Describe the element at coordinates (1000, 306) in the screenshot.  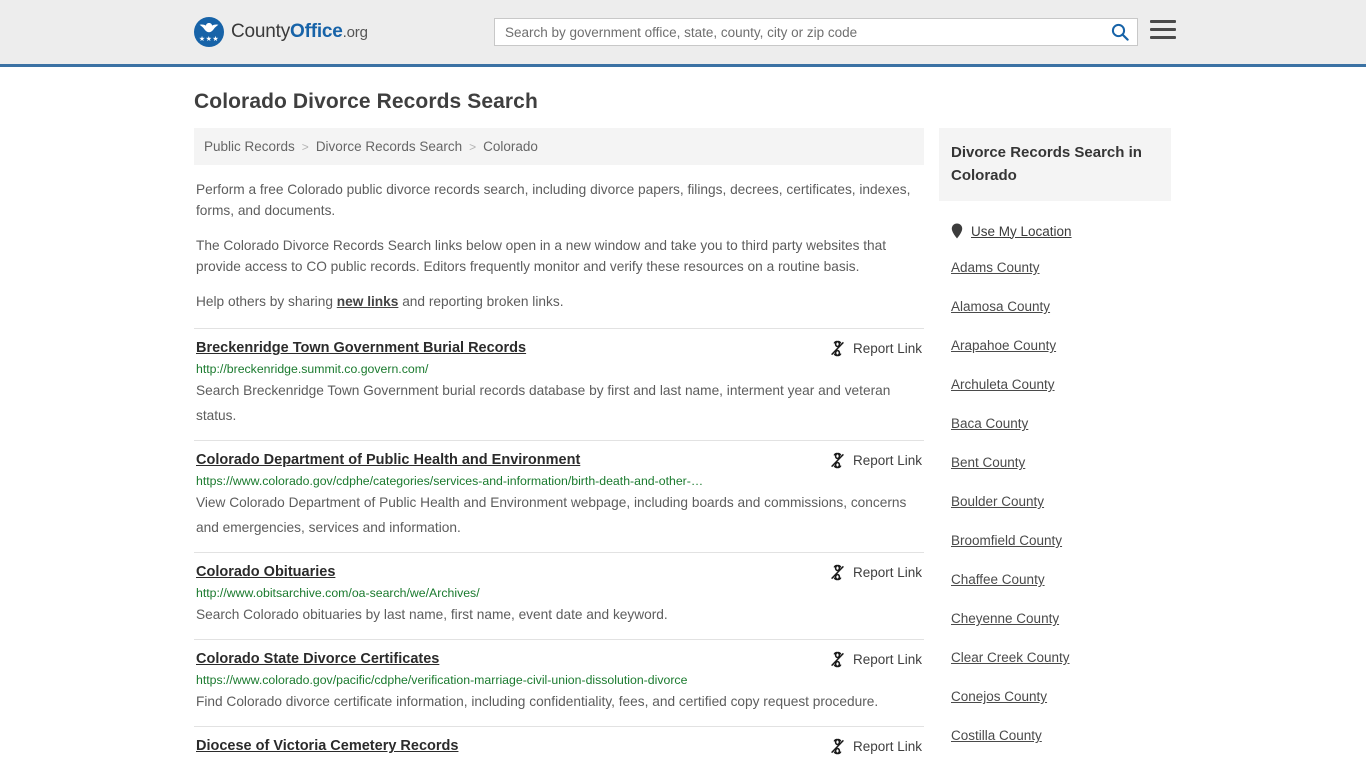
I see `county-link-alamosa: Alamosa County` at that location.